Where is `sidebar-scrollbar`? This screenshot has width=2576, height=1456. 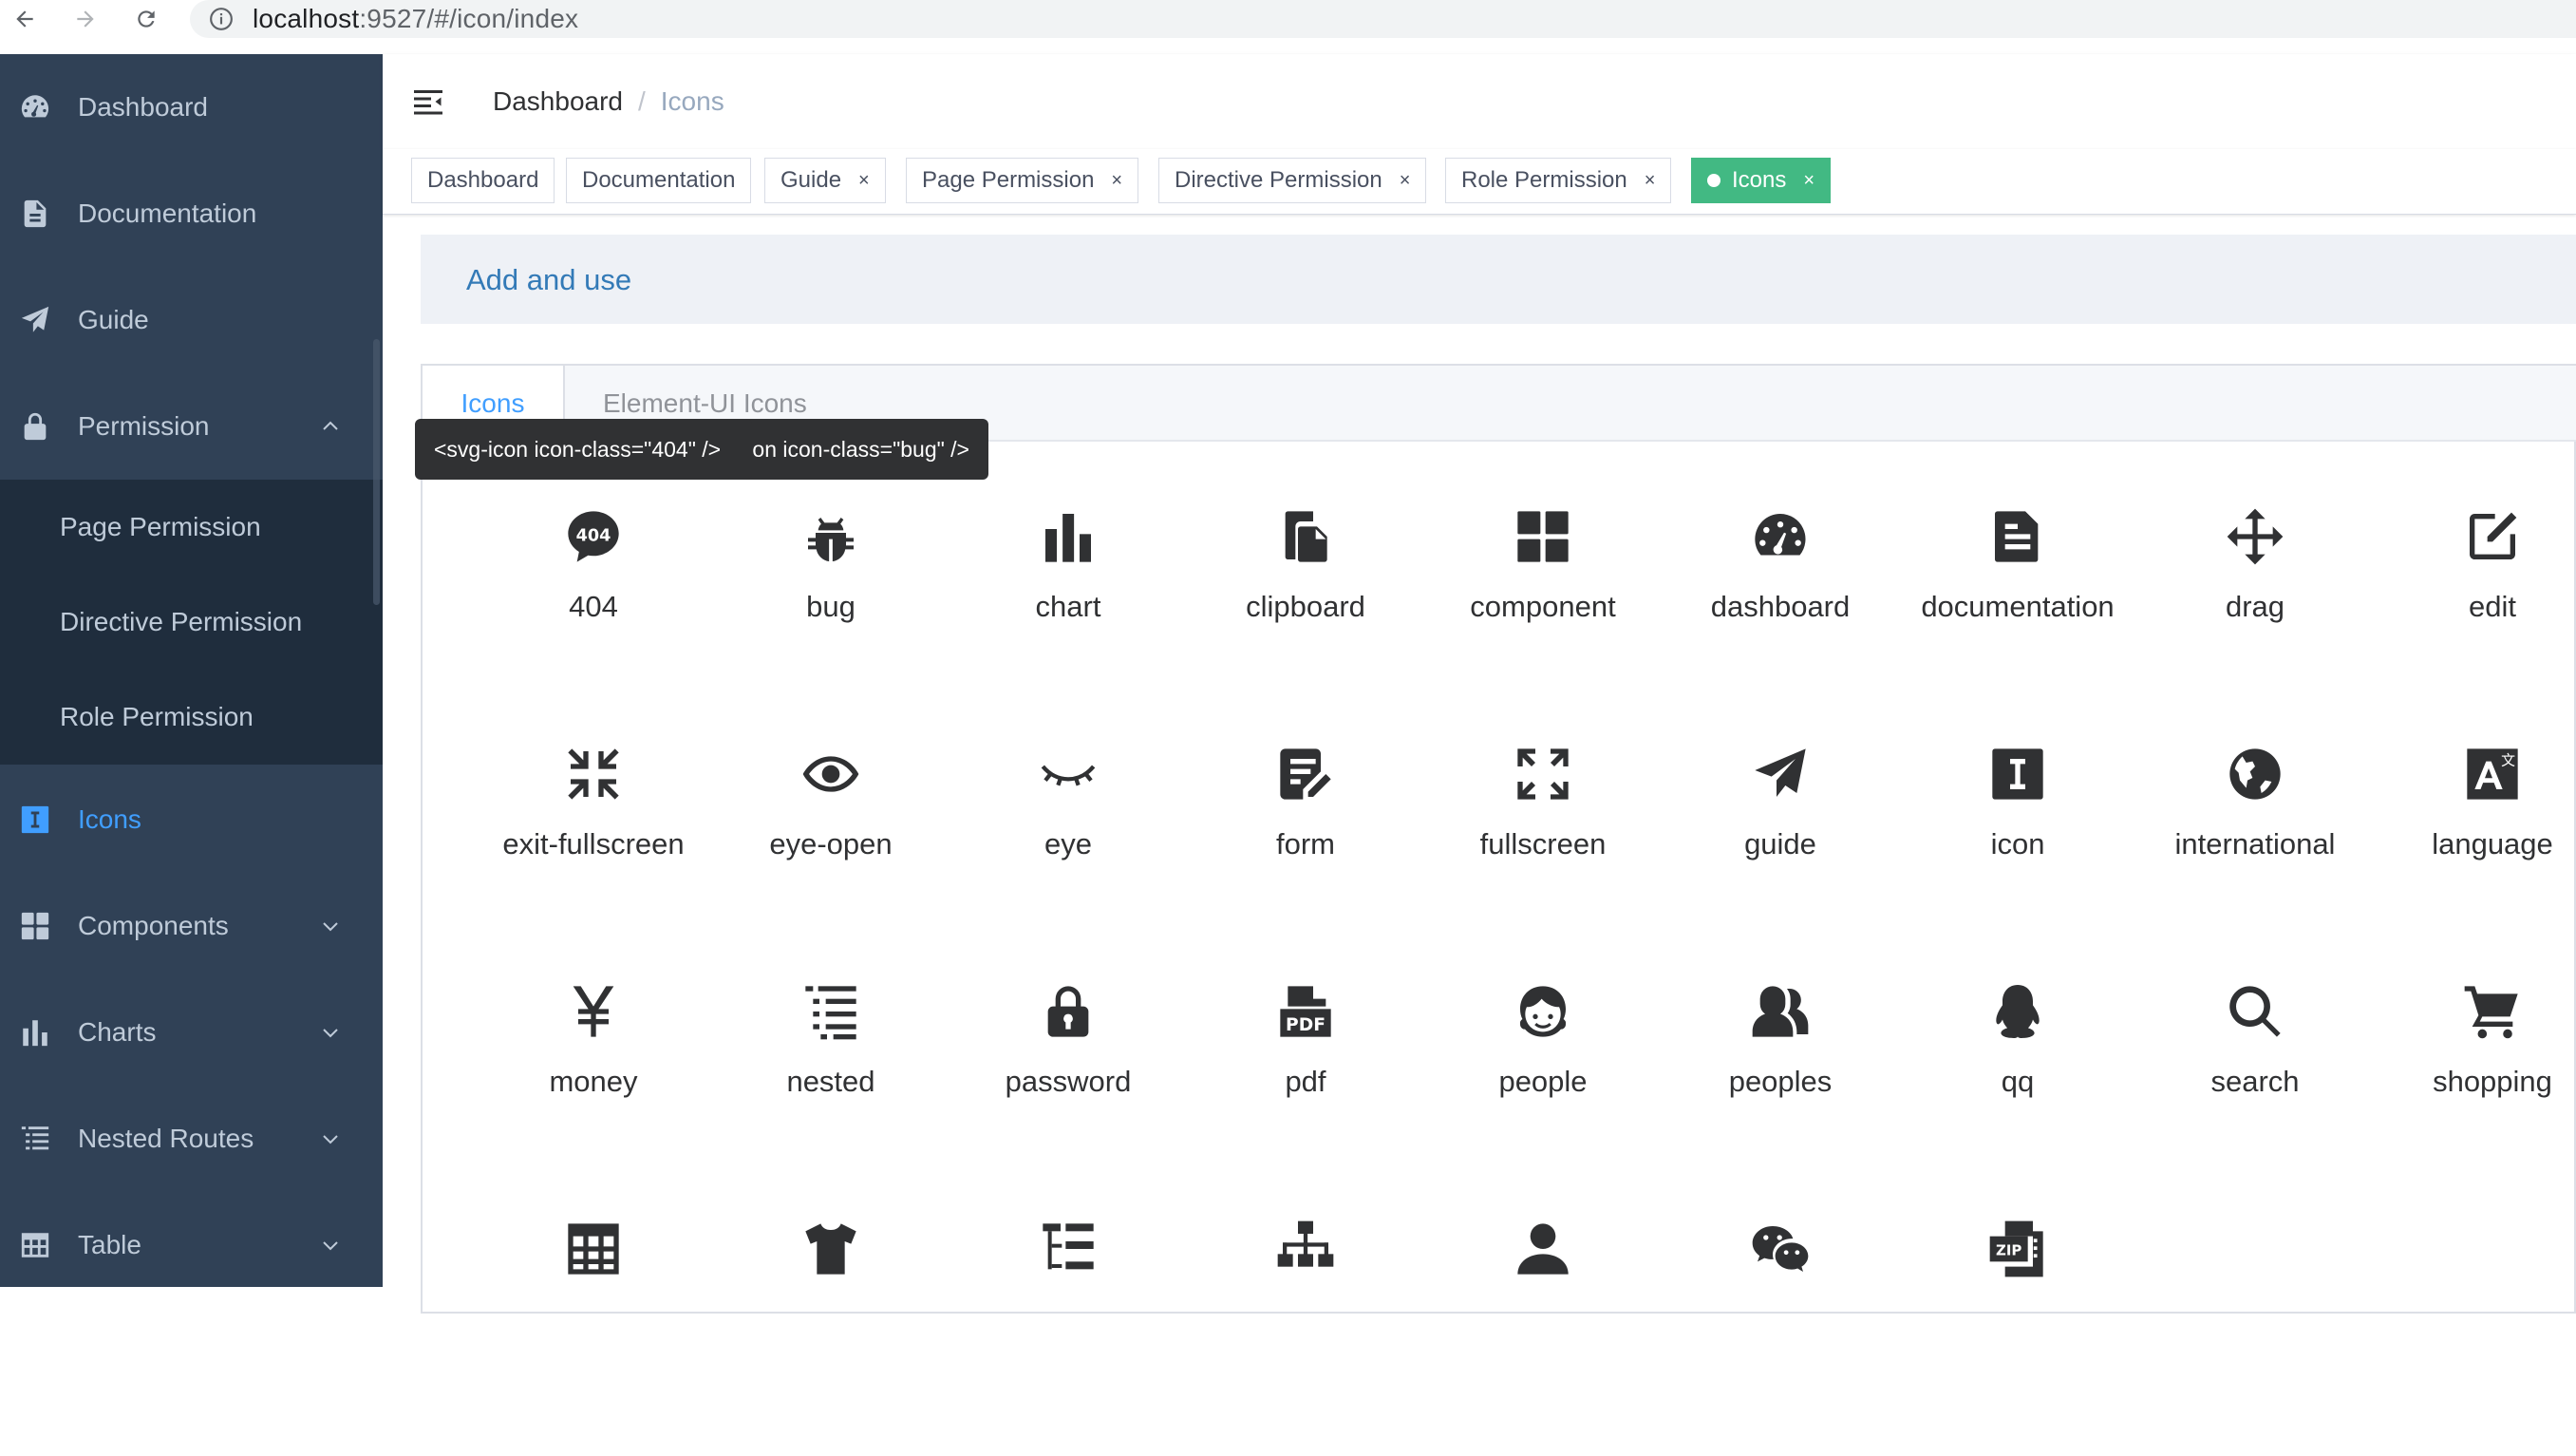 sidebar-scrollbar is located at coordinates (376, 472).